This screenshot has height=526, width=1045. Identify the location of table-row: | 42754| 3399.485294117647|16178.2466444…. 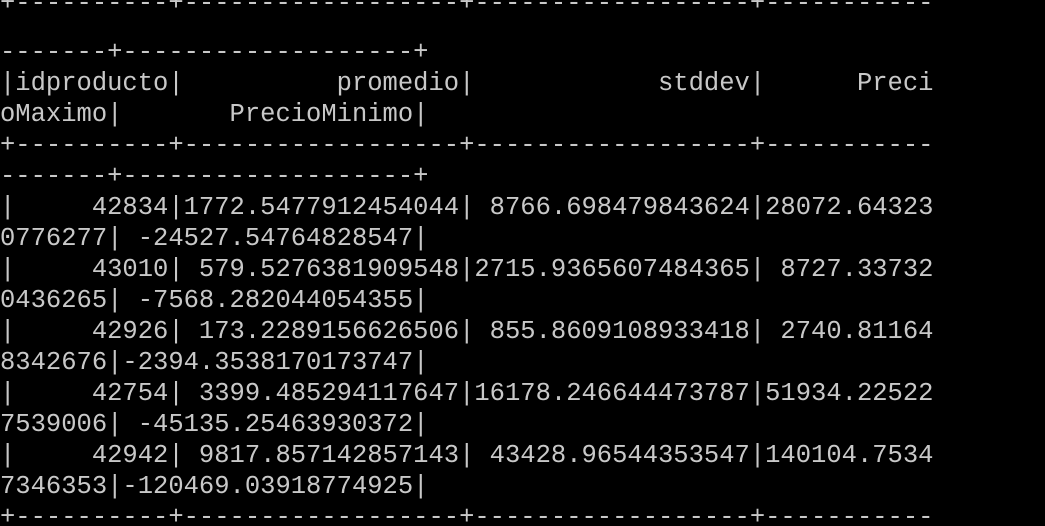
(467, 393).